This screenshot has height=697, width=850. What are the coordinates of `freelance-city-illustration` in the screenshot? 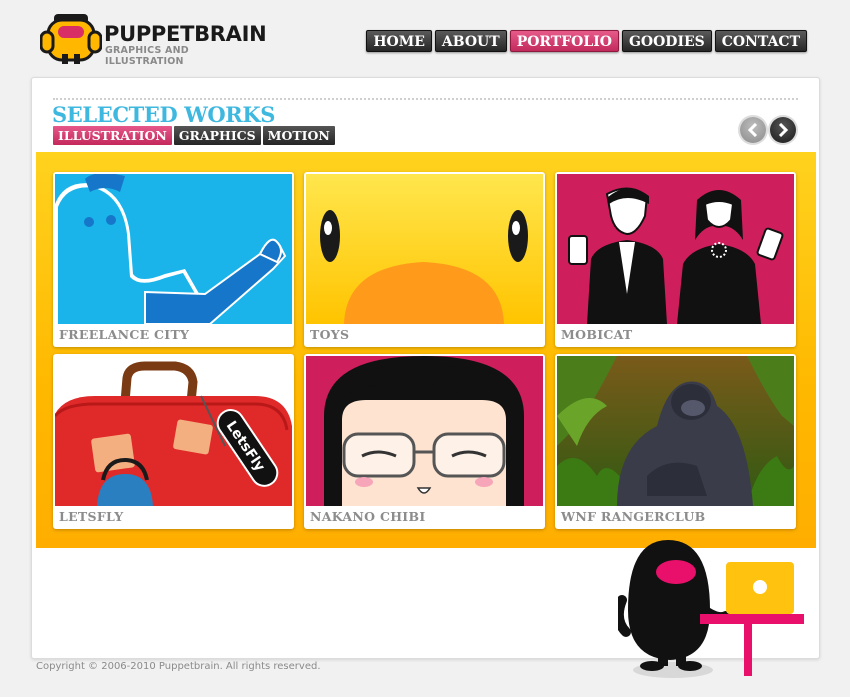 It's located at (173, 249).